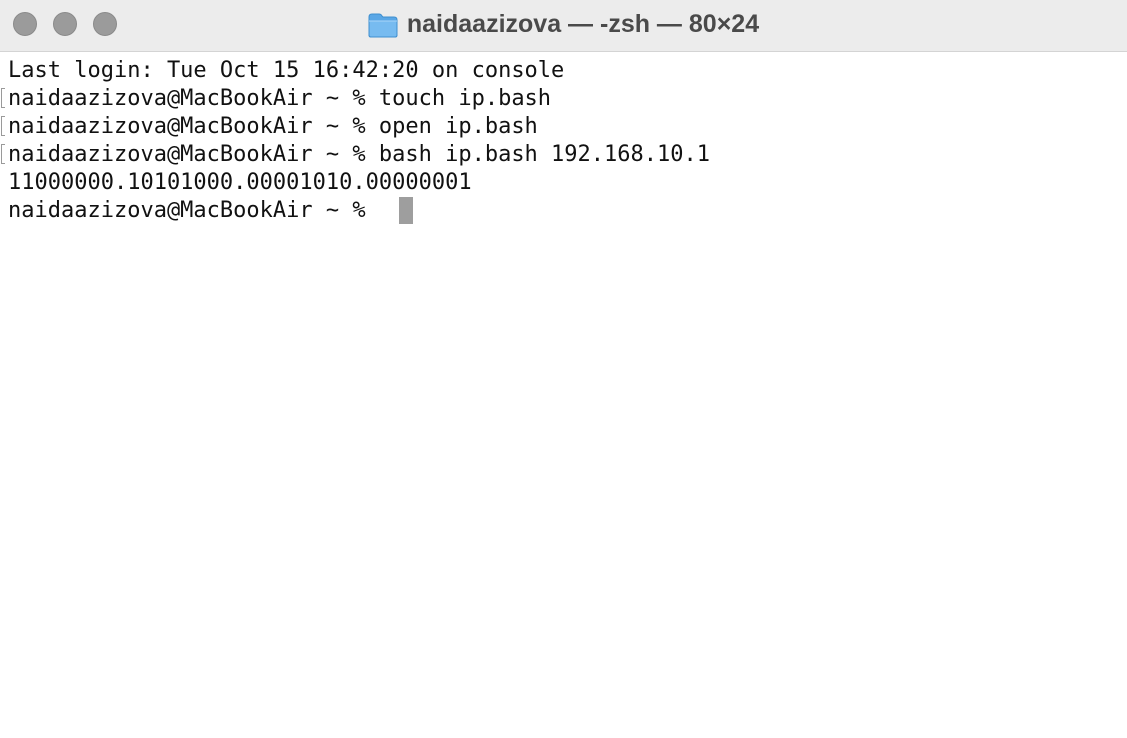 Image resolution: width=1127 pixels, height=738 pixels. What do you see at coordinates (583, 23) in the screenshot?
I see `window-title: naidaazizova — -zsh — 80×24` at bounding box center [583, 23].